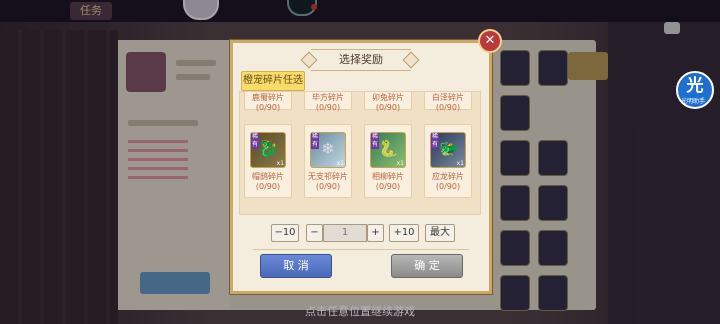  I want to click on reward-card: 🐲 稀有 x1 应龙碎片 (0/90), so click(448, 161).